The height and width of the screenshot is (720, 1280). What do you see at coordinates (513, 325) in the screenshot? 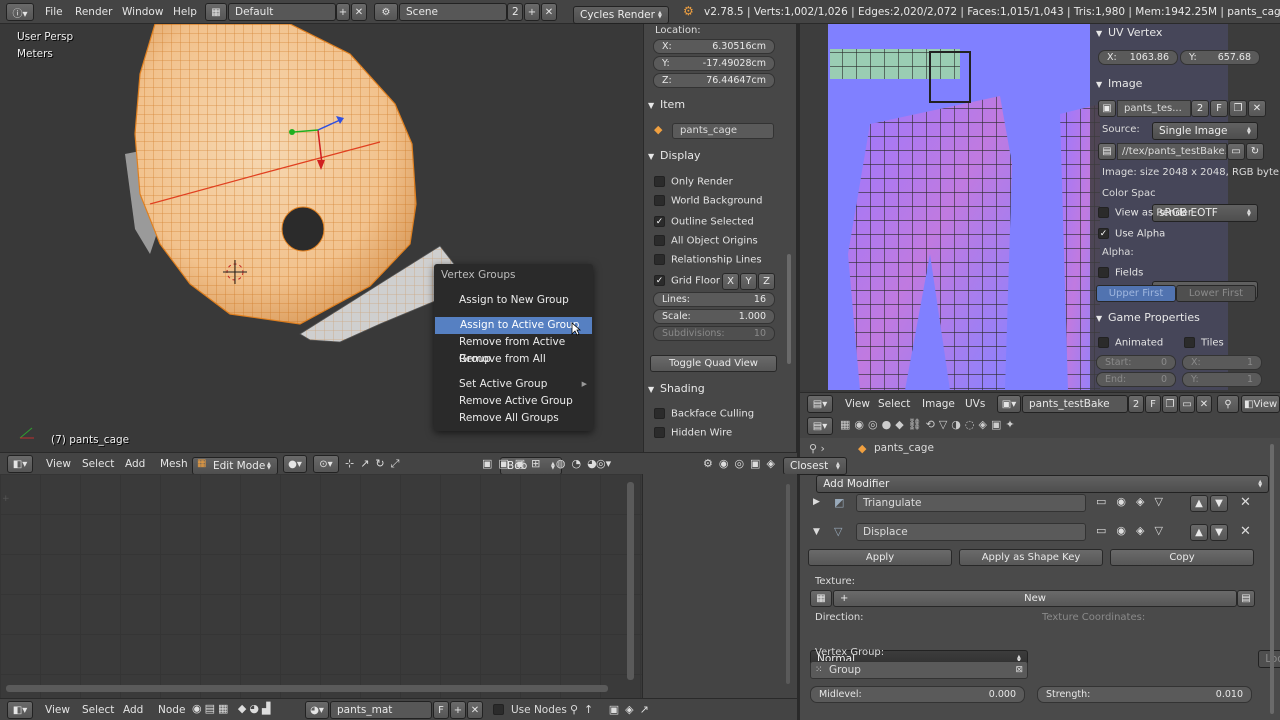
I see `menu-item-assign-active-group: Assign to Active Group` at bounding box center [513, 325].